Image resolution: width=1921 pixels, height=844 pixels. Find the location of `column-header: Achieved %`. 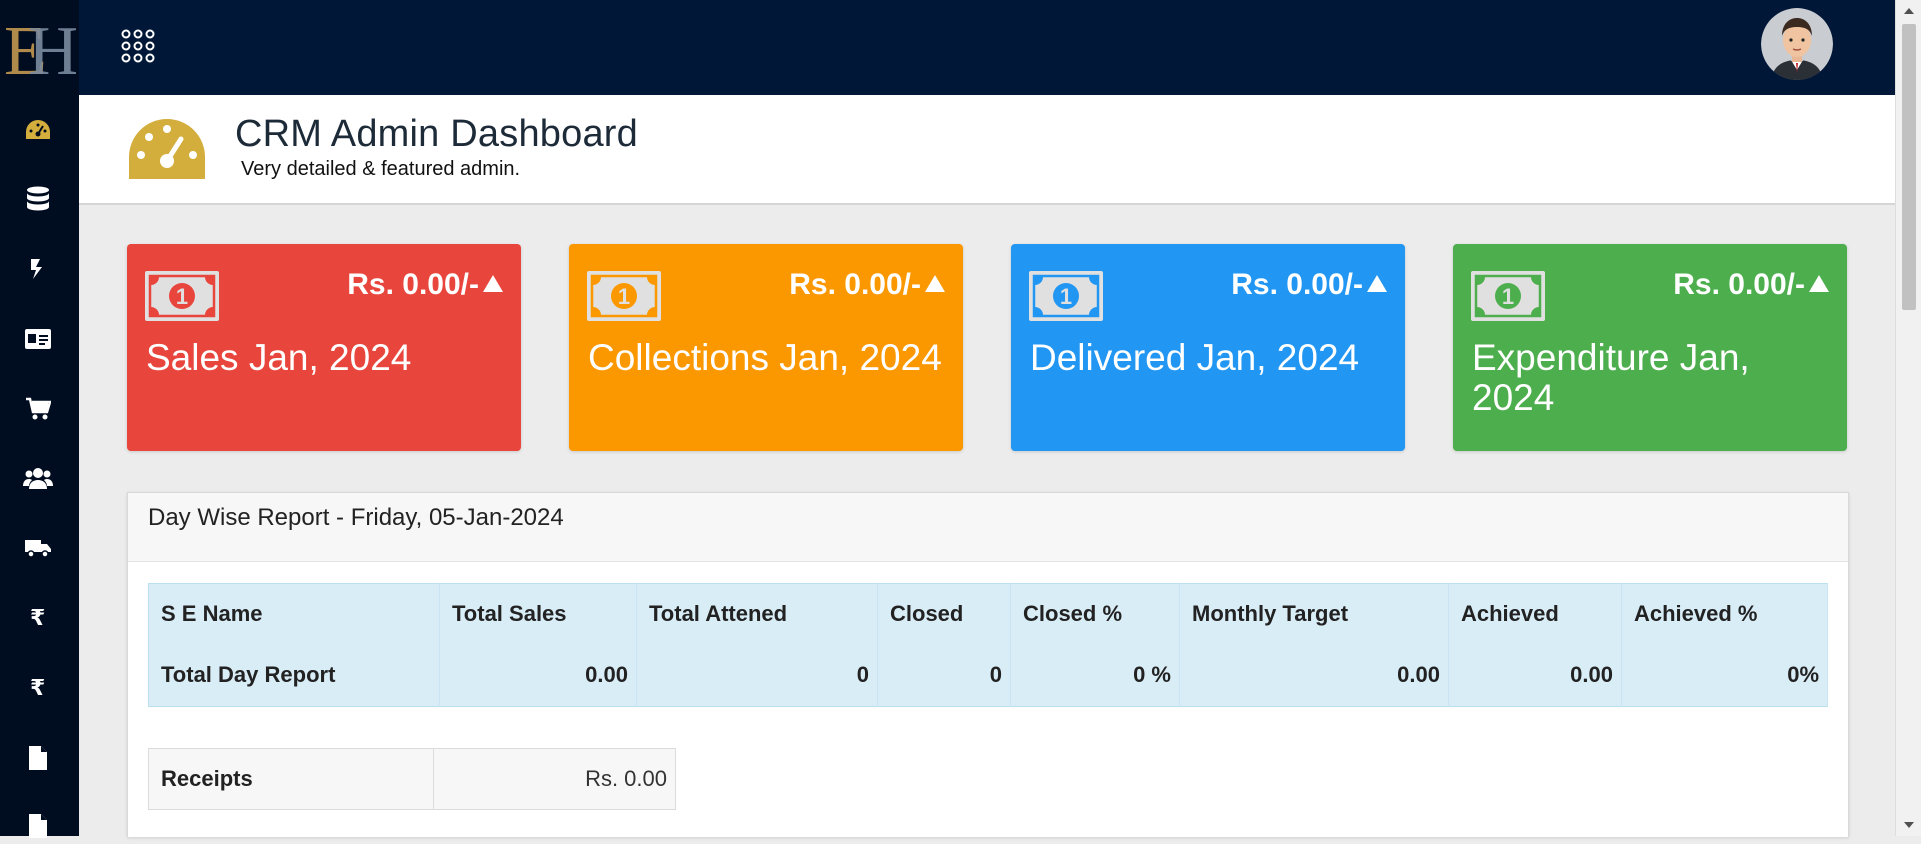

column-header: Achieved % is located at coordinates (1724, 613).